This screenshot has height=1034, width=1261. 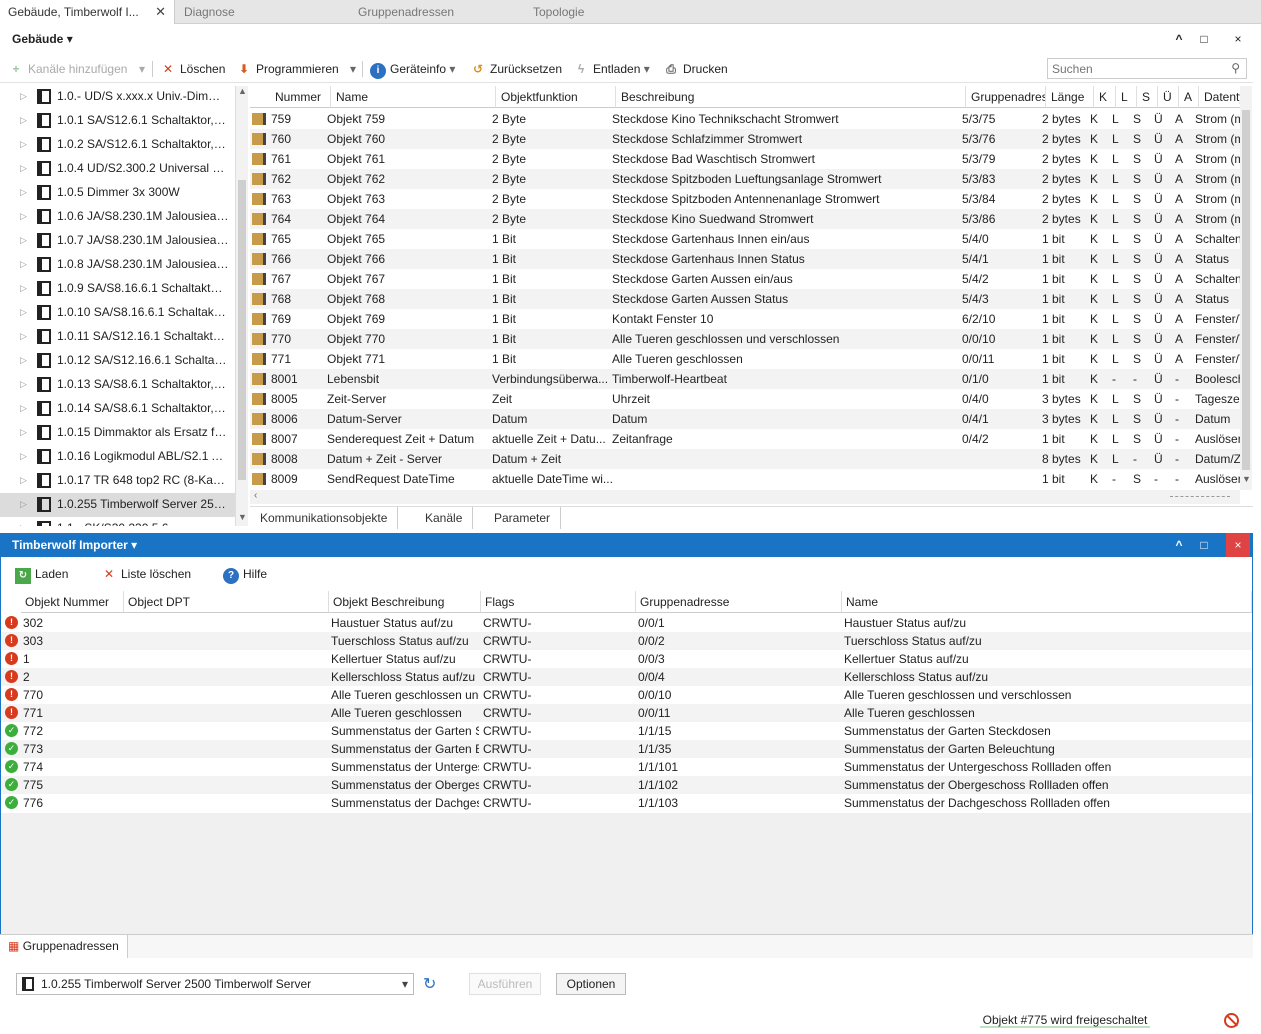 I want to click on header-col-description: Beschreibung, so click(x=791, y=97).